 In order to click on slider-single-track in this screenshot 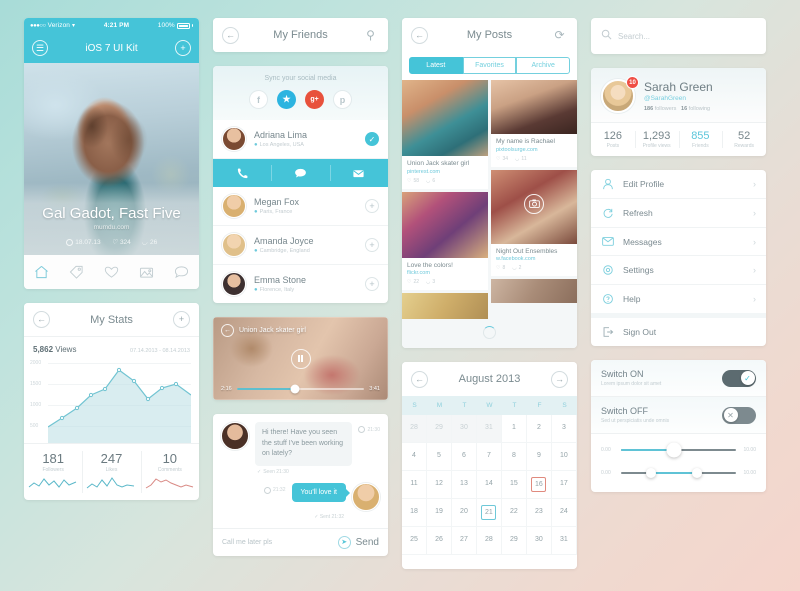, I will do `click(678, 450)`.